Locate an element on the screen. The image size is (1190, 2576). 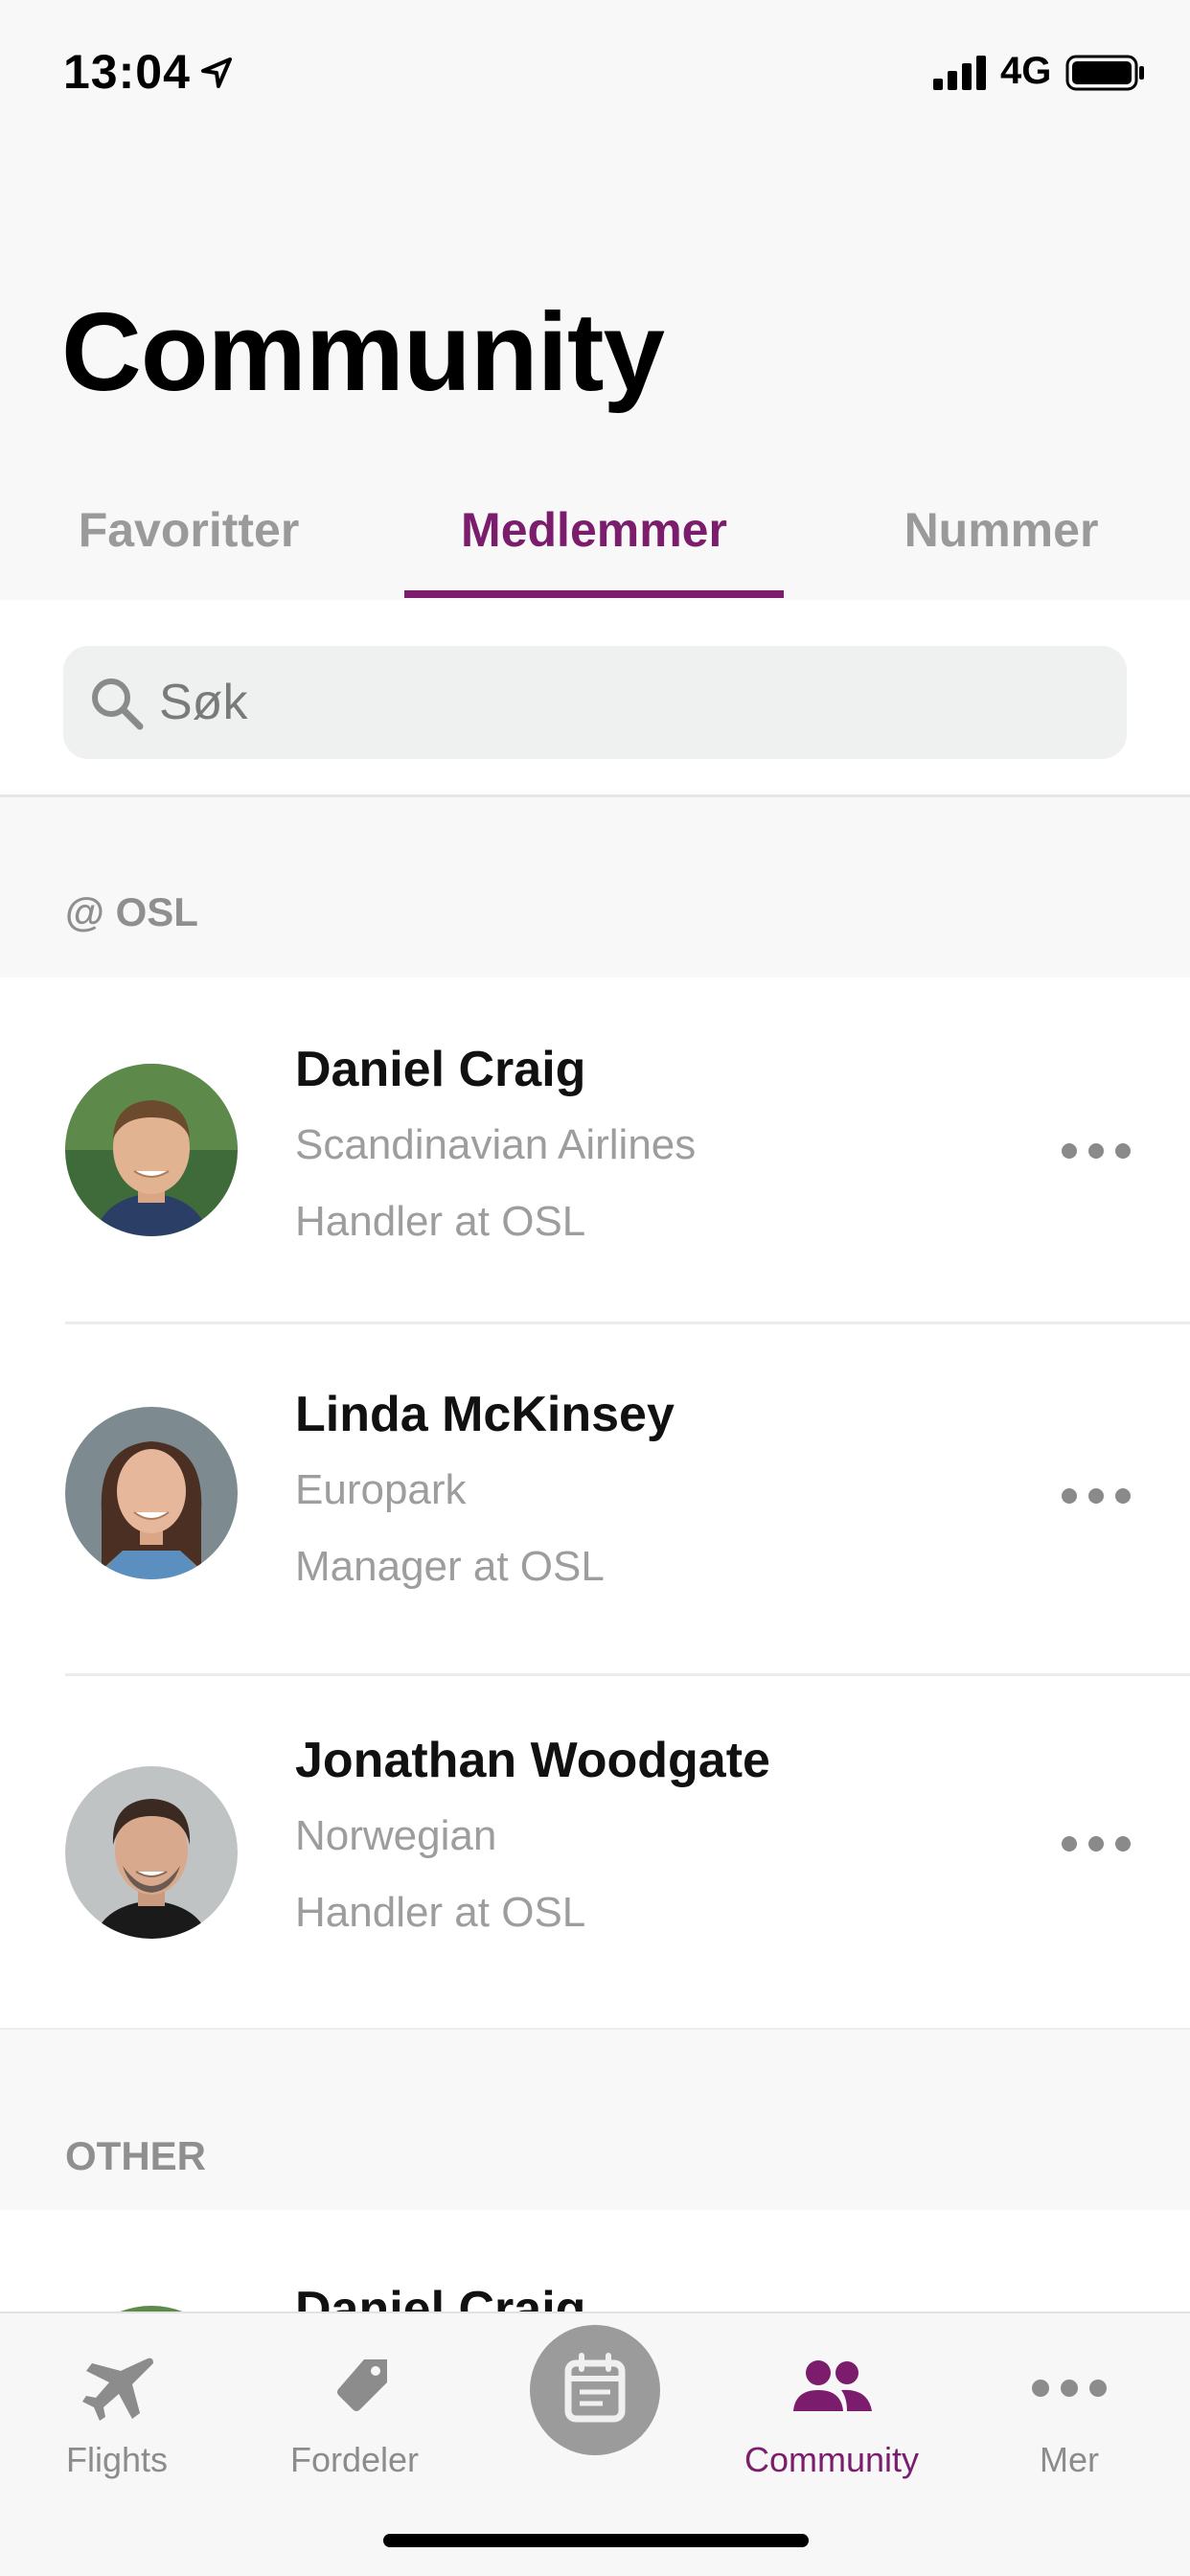
bottom-tab-bar: Flights Fordeler Community Mer is located at coordinates (595, 2444).